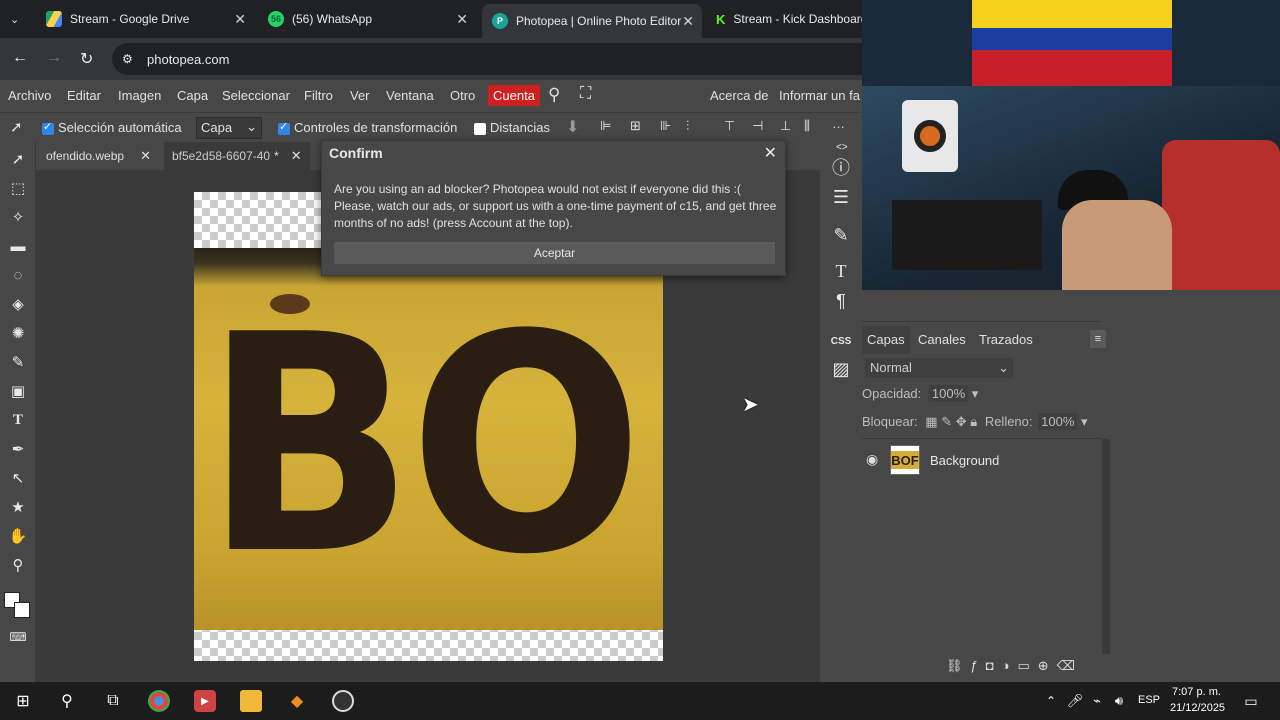 The image size is (1280, 720). Describe the element at coordinates (786, 19) in the screenshot. I see `tab-kick: K Stream - Kick Dashboard` at that location.